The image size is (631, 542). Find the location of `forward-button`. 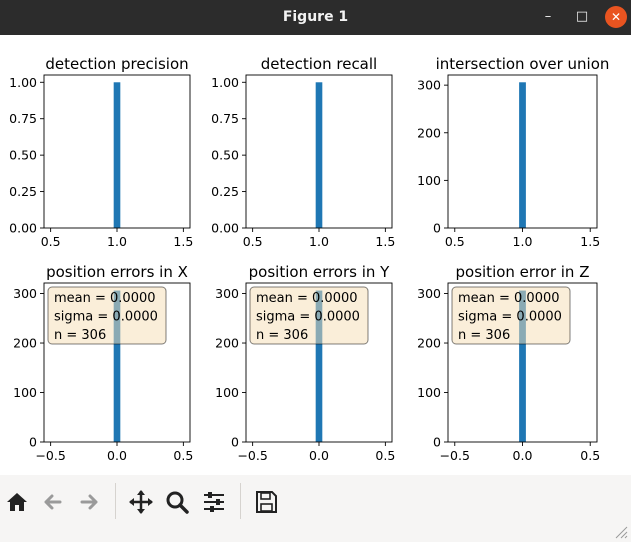

forward-button is located at coordinates (89, 502).